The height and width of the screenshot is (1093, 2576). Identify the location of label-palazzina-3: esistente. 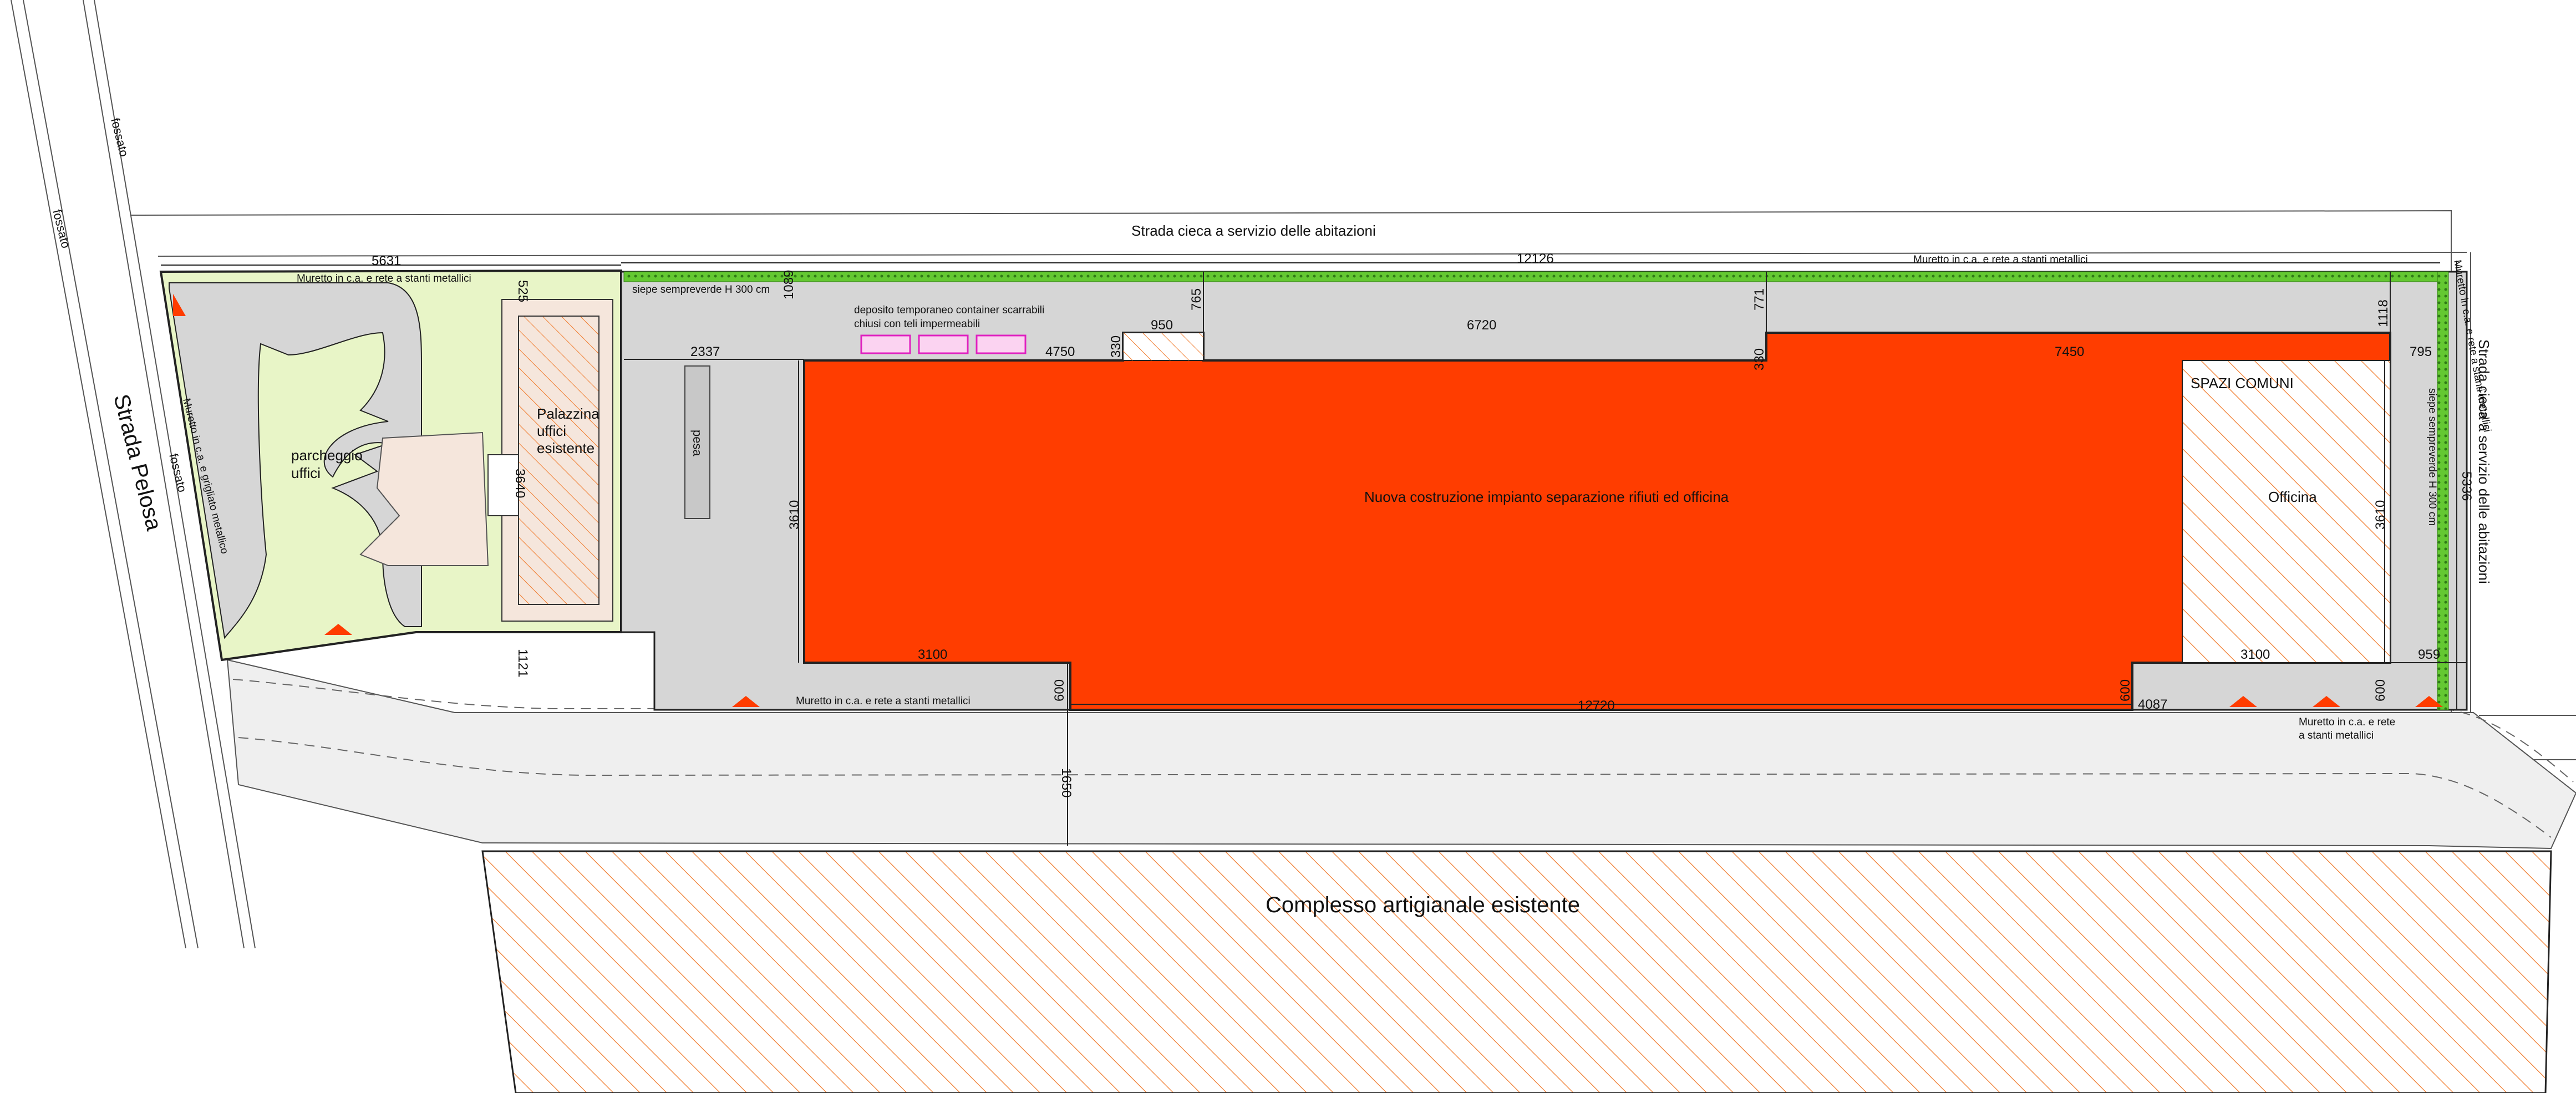
(566, 448).